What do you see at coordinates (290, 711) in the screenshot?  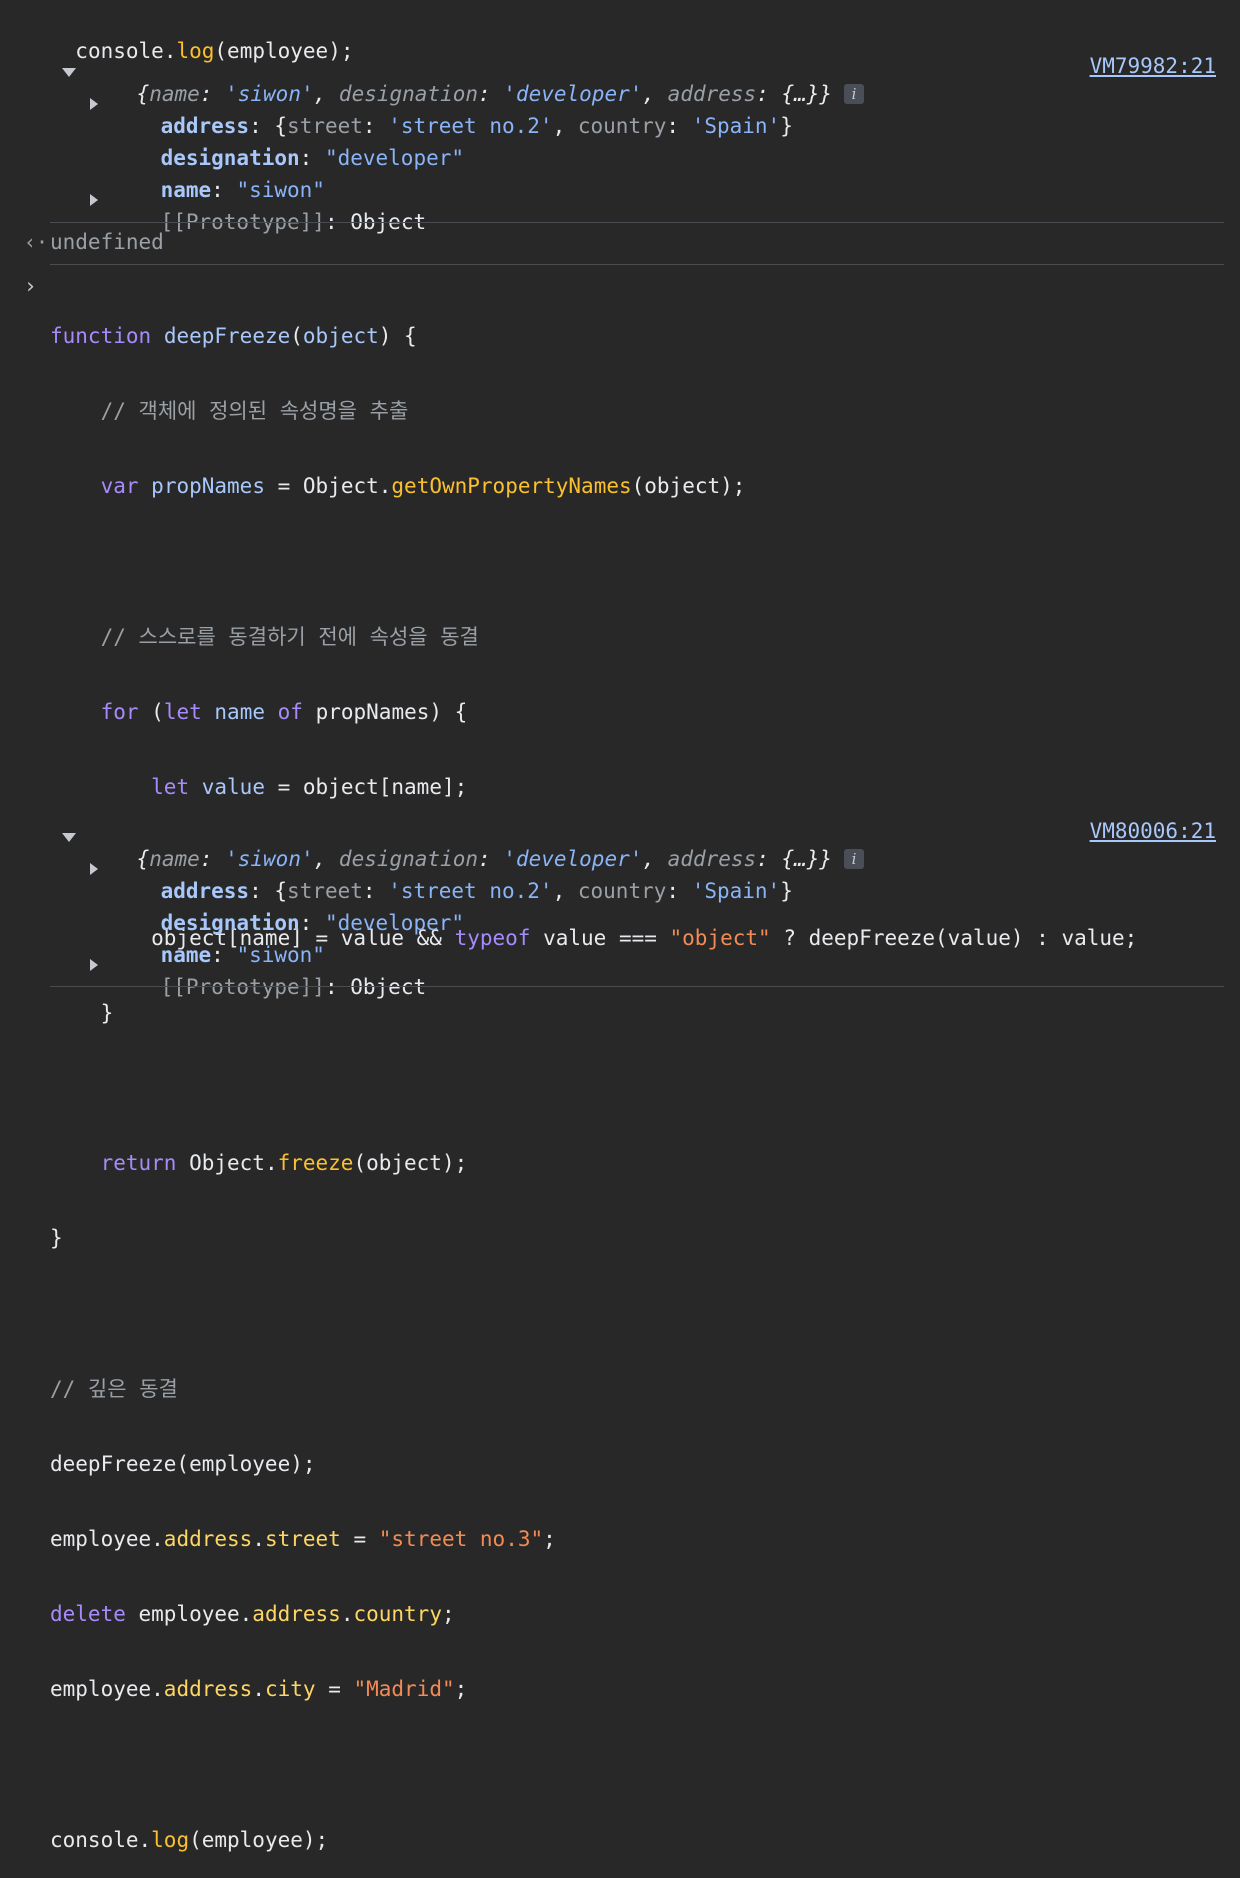 I see `code-token: of` at bounding box center [290, 711].